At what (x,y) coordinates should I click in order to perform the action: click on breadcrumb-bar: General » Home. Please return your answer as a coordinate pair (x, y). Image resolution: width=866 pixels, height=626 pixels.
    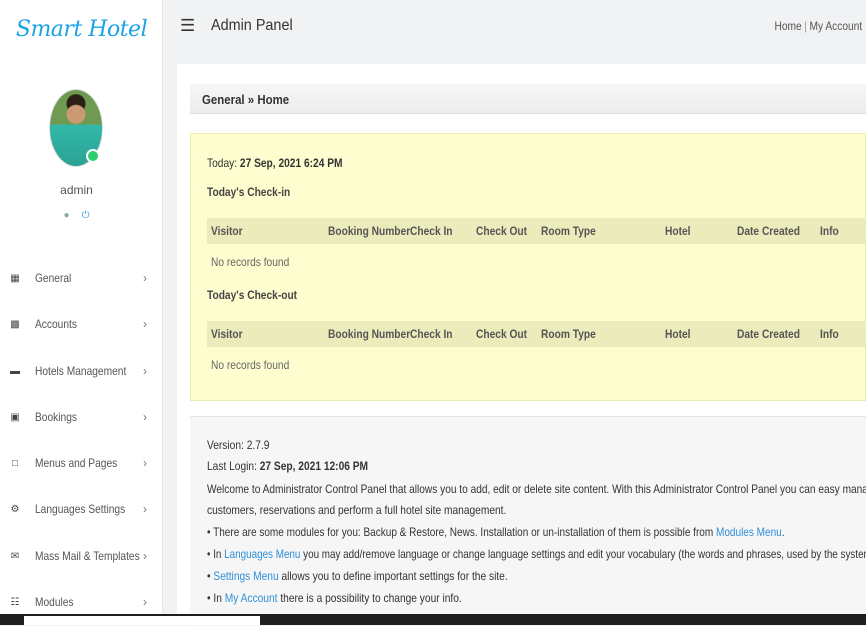
    Looking at the image, I should click on (528, 99).